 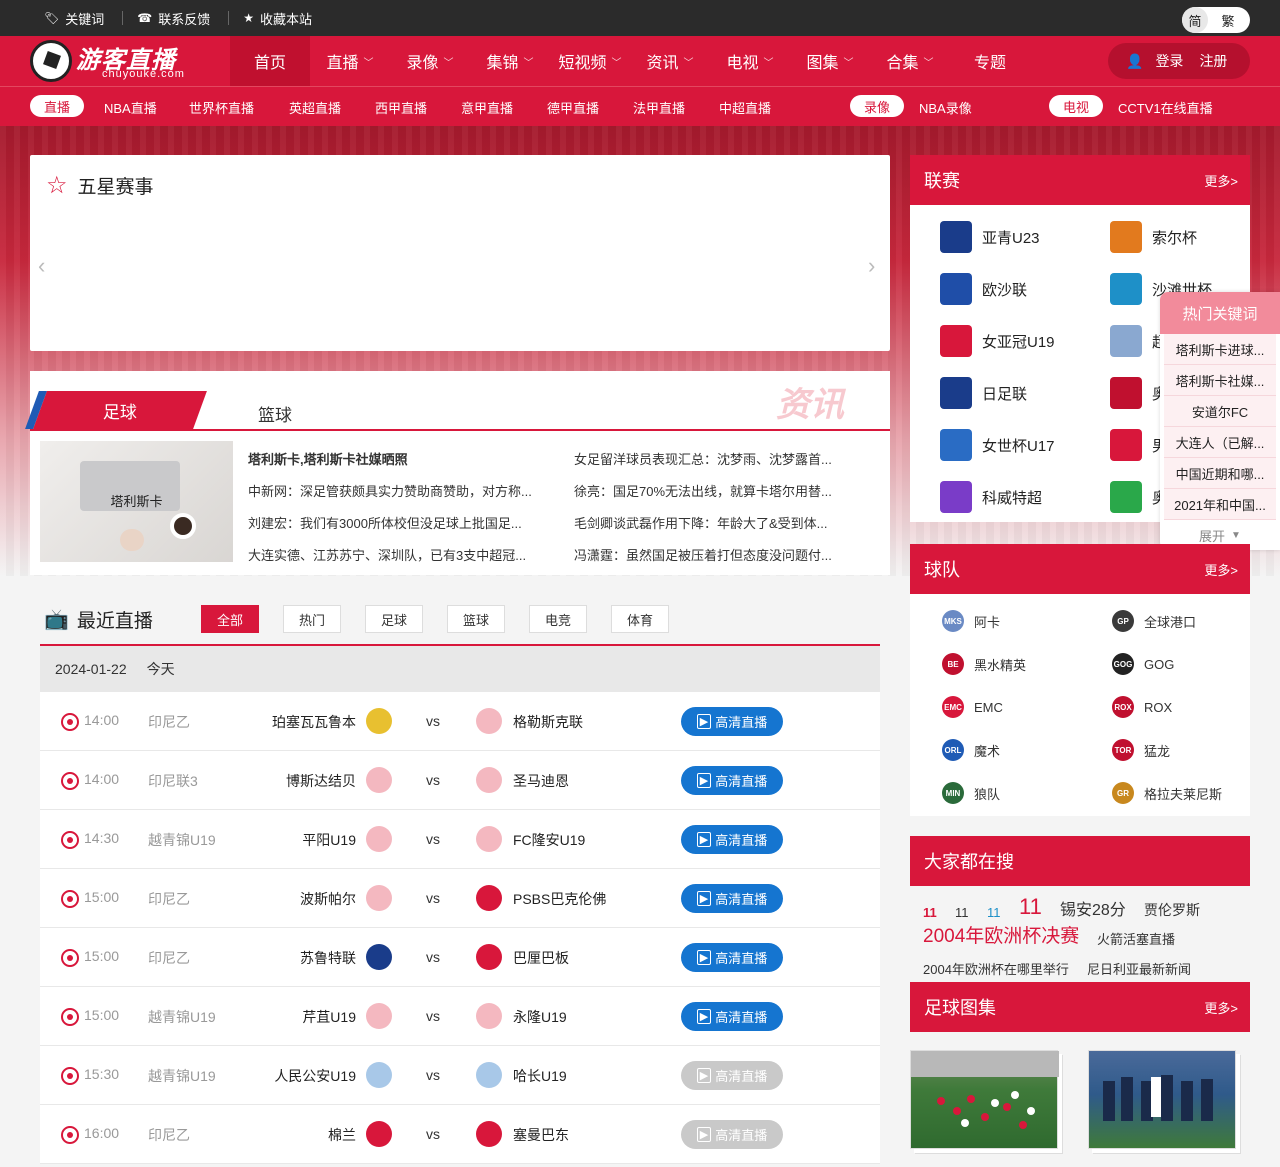 I want to click on nav-item-8: 合集 ﹀, so click(x=910, y=61).